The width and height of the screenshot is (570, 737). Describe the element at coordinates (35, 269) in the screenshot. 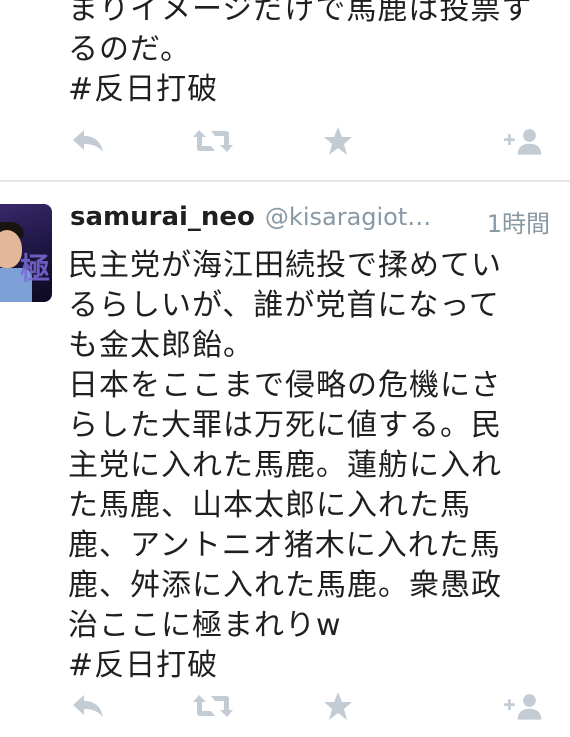

I see `avatar-kanji: 極` at that location.